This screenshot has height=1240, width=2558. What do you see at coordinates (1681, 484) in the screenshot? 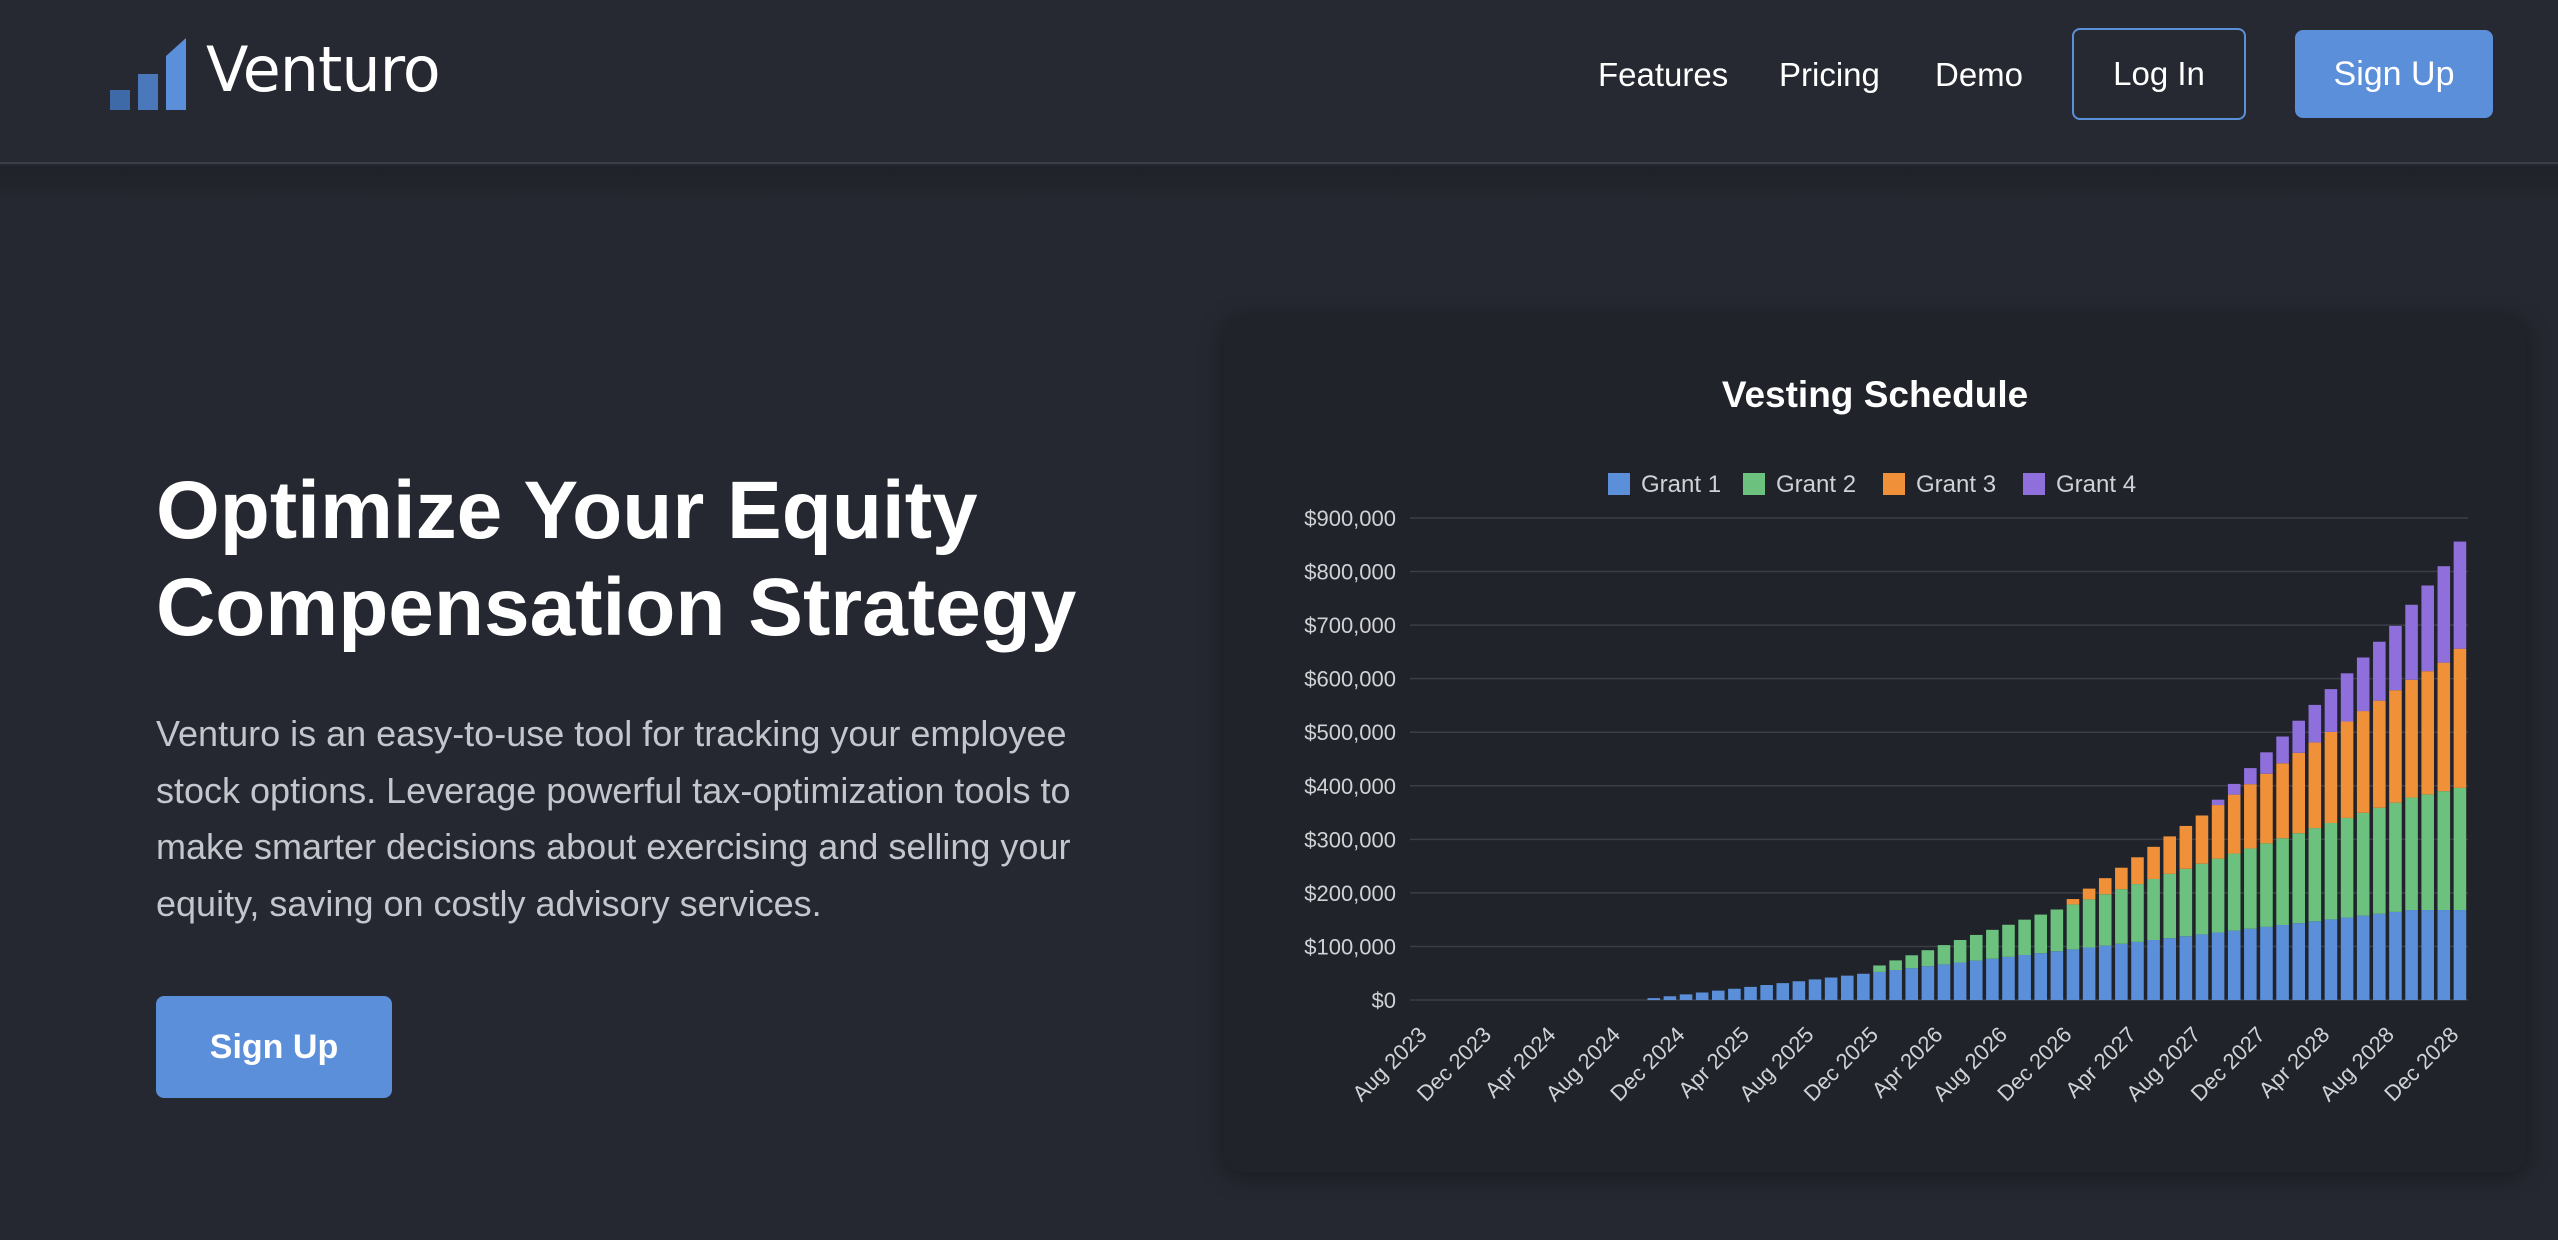
I see `legend-label-1: Grant 1` at bounding box center [1681, 484].